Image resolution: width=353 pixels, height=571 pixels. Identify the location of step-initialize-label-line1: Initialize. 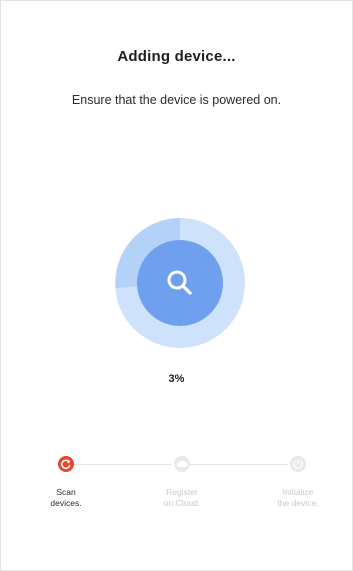
(298, 492).